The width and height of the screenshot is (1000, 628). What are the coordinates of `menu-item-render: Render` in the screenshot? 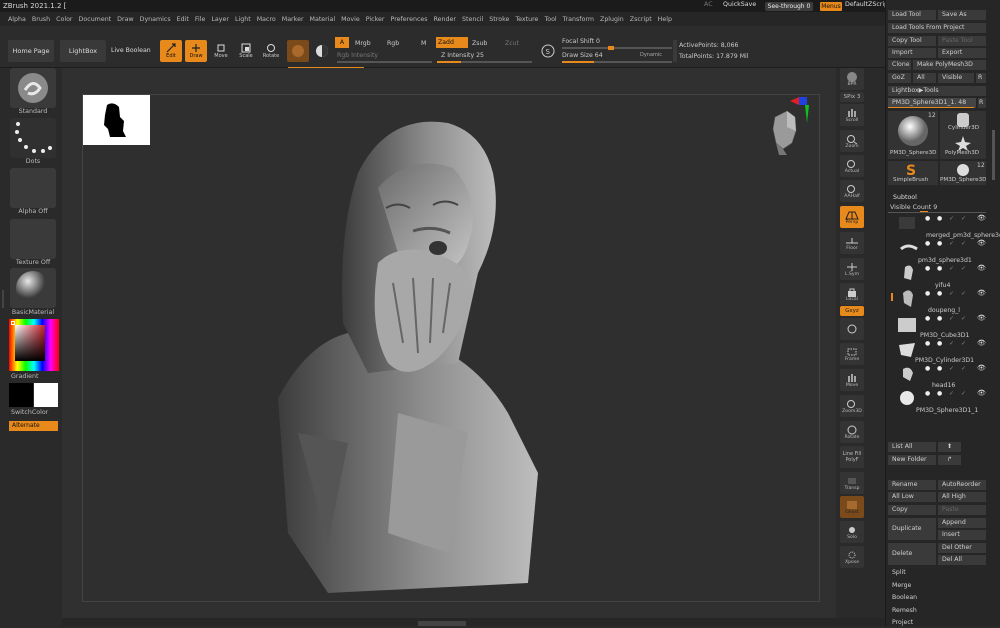 It's located at (445, 19).